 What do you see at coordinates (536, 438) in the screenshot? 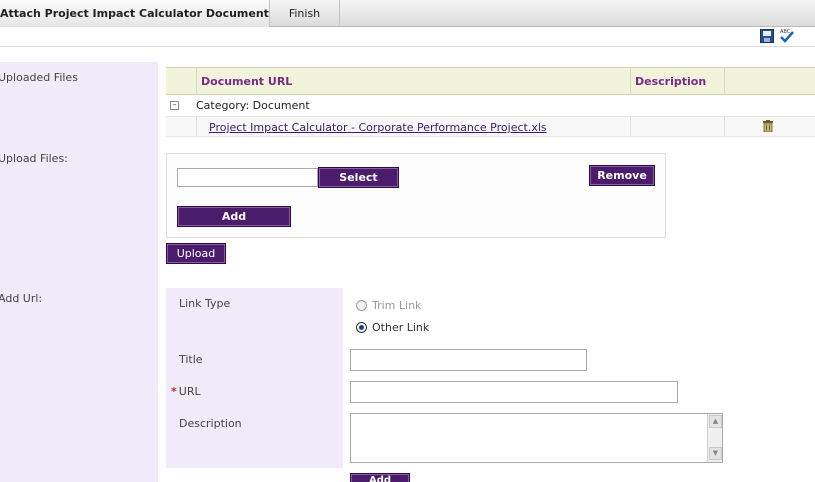
I see `description-textarea: ▲ ▼` at bounding box center [536, 438].